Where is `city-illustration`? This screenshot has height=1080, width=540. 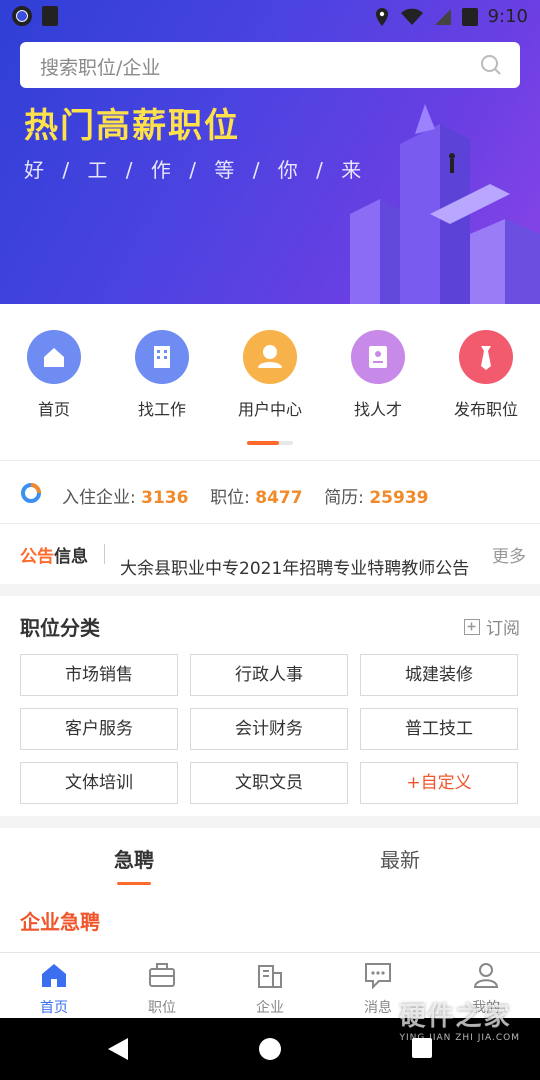 city-illustration is located at coordinates (445, 204).